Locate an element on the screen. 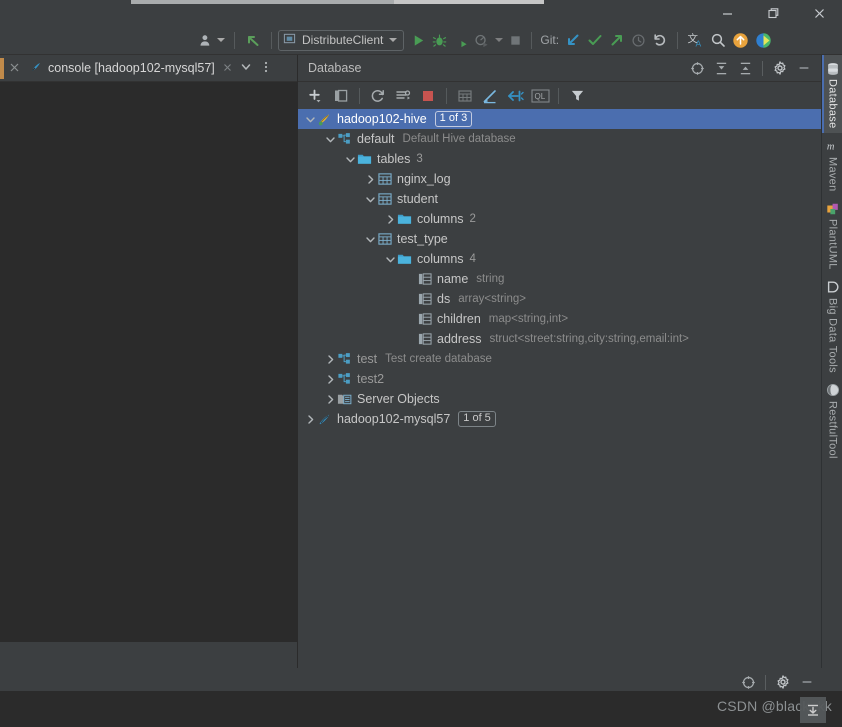 The height and width of the screenshot is (727, 842). tree-row-label: nginx_log is located at coordinates (424, 179).